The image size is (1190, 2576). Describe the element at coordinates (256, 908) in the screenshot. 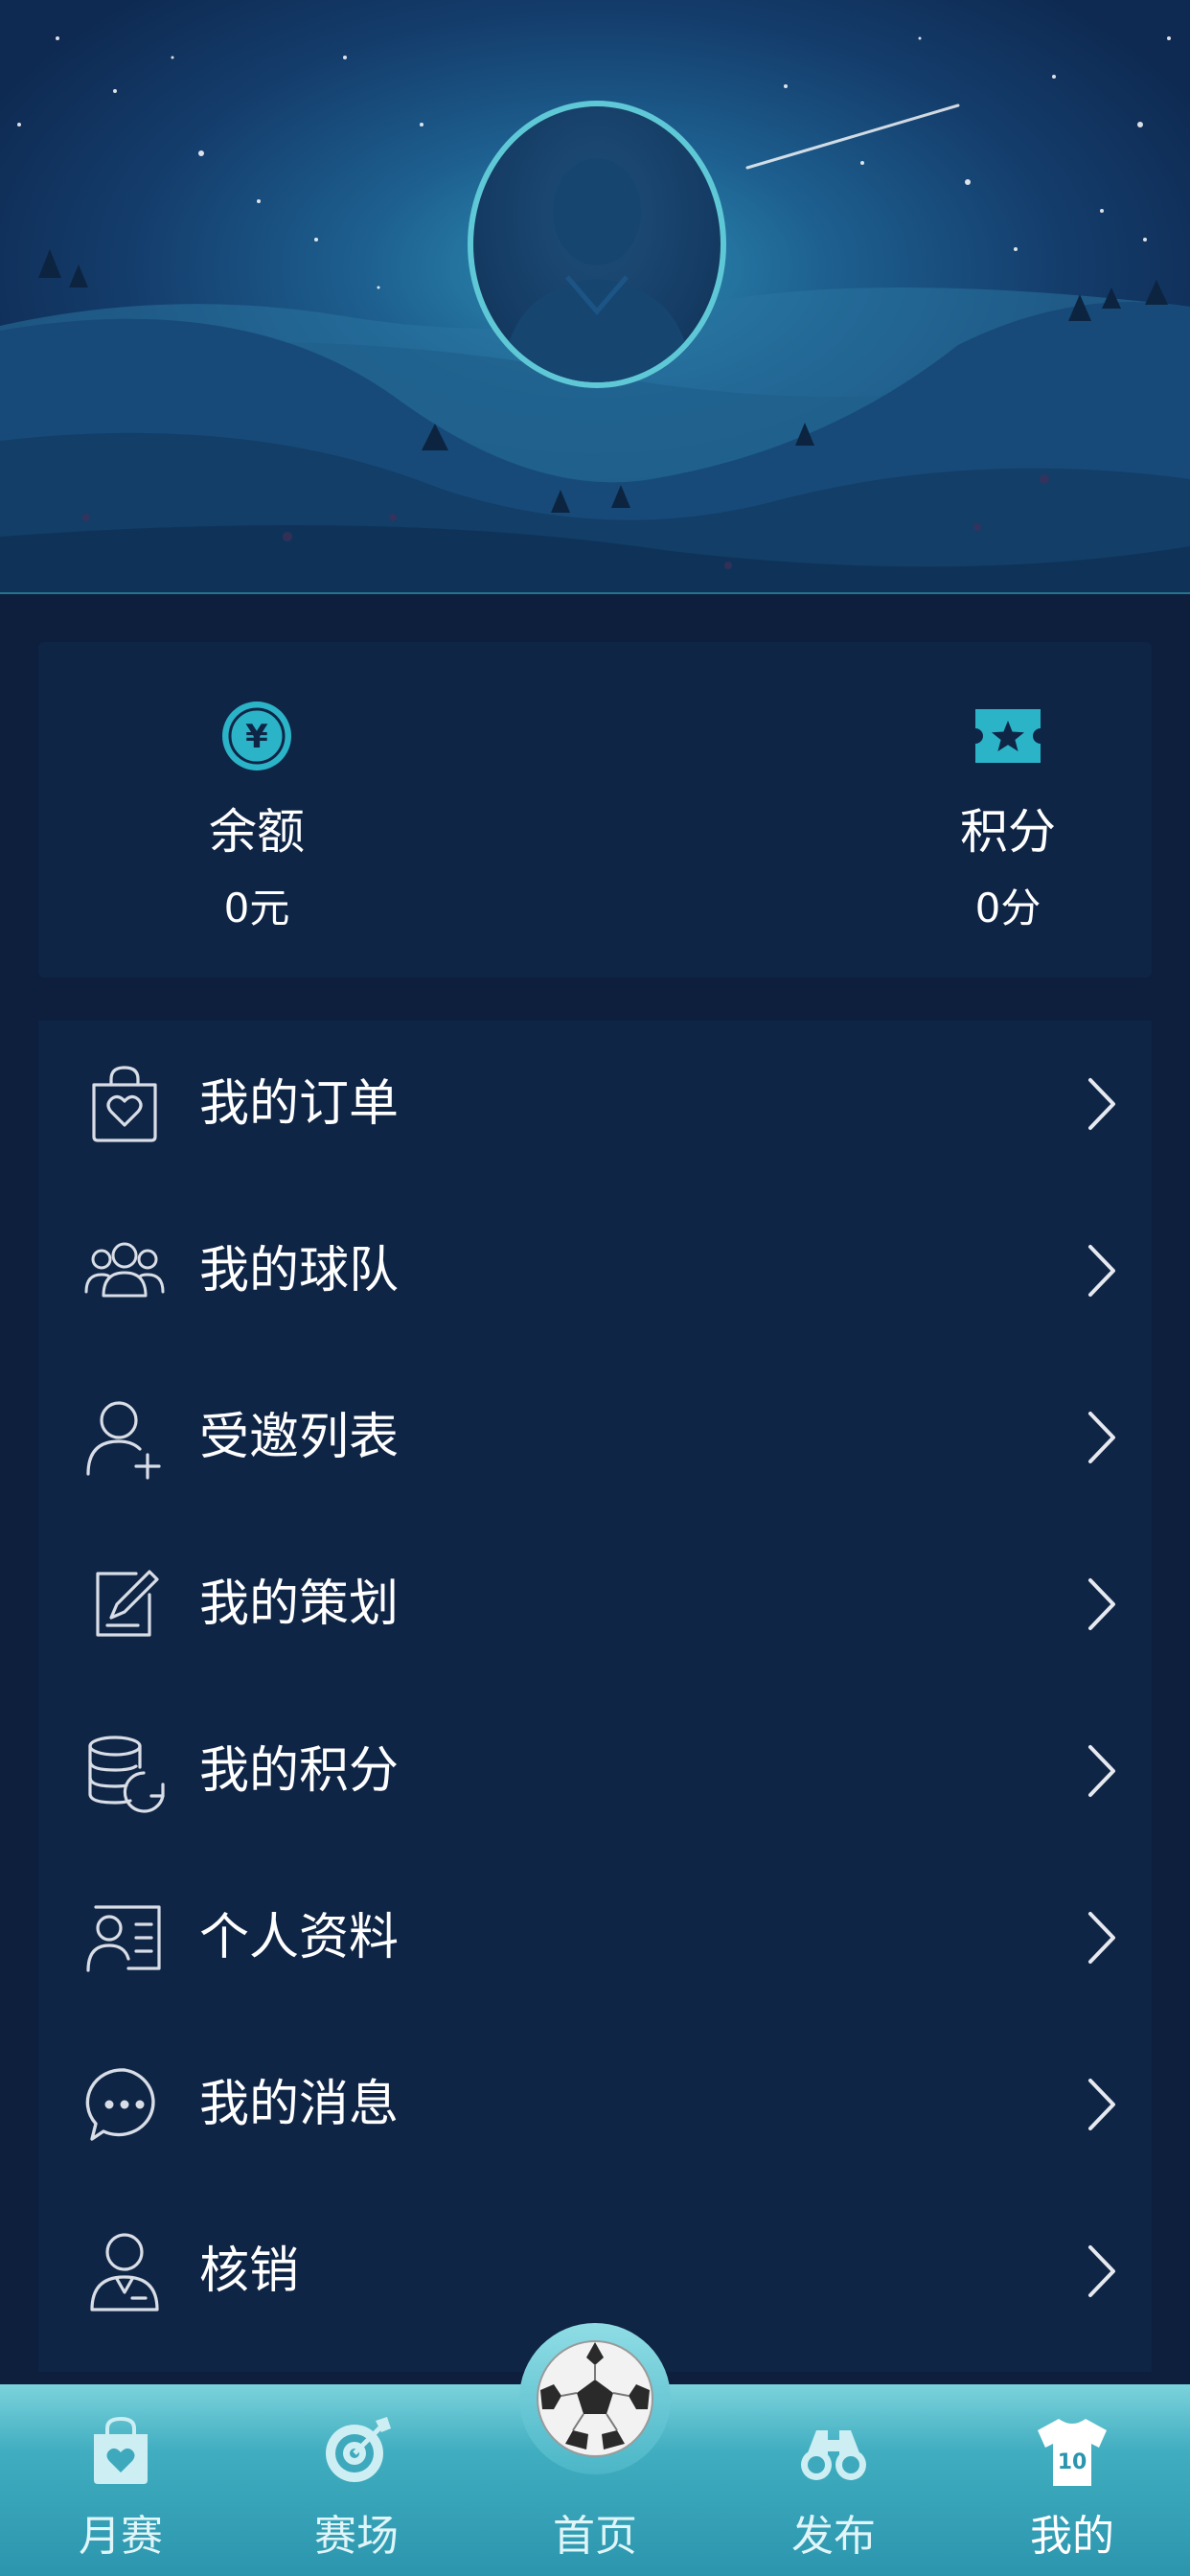

I see `balance-value: 0元` at that location.